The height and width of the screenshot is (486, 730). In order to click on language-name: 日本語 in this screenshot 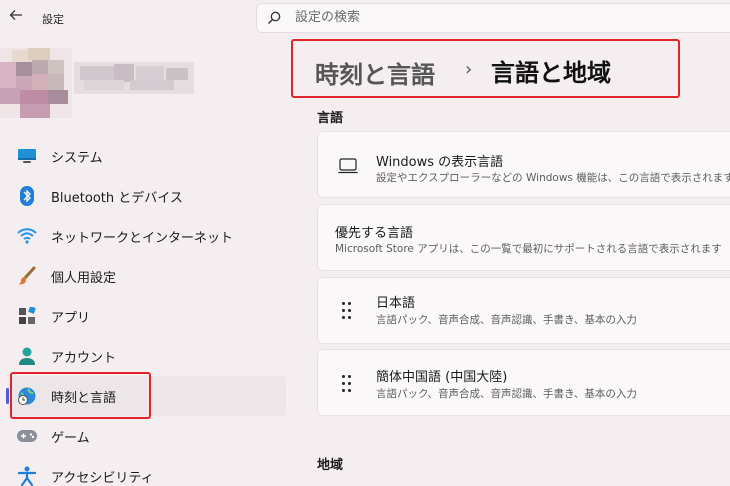, I will do `click(396, 303)`.